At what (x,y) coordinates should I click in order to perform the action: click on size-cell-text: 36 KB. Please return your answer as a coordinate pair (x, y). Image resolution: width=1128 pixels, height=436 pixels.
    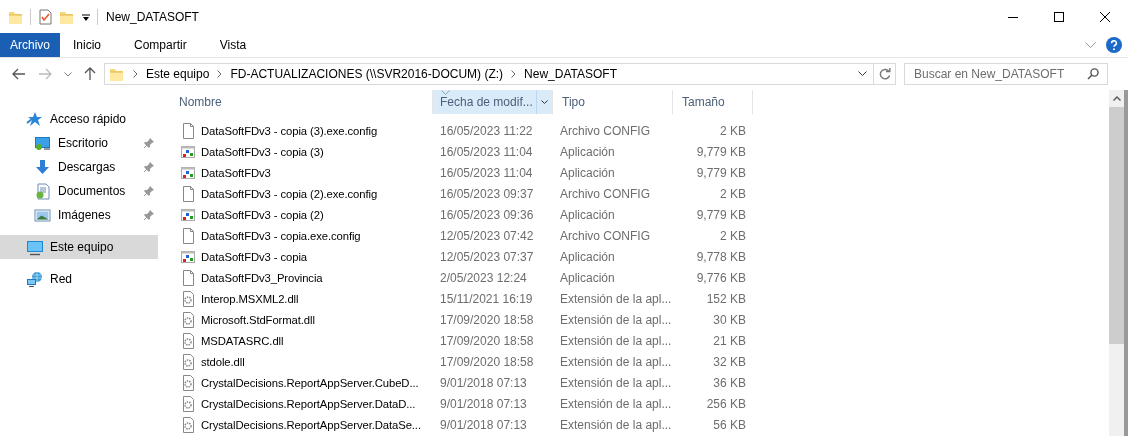
    Looking at the image, I should click on (729, 382).